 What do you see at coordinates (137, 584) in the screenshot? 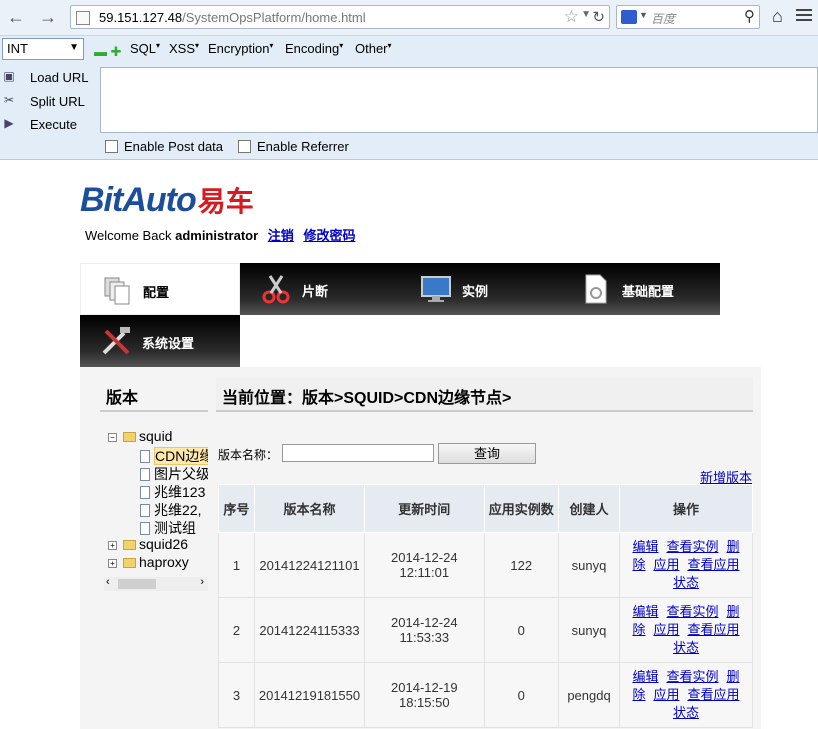
I see `scroll-thumb` at bounding box center [137, 584].